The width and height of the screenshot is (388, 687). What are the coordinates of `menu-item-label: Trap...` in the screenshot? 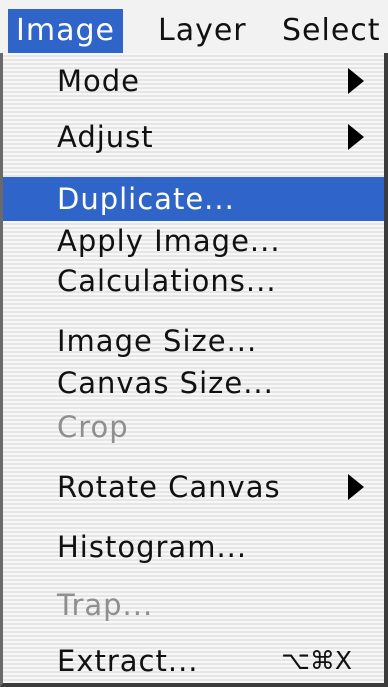 It's located at (105, 605).